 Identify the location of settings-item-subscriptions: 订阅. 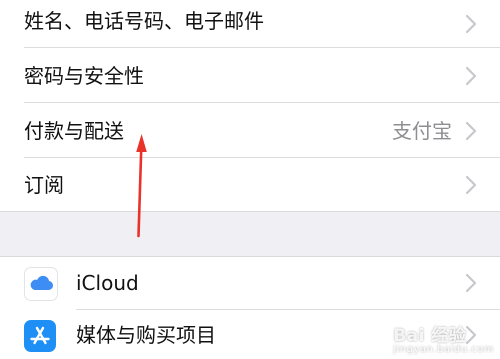
(250, 184).